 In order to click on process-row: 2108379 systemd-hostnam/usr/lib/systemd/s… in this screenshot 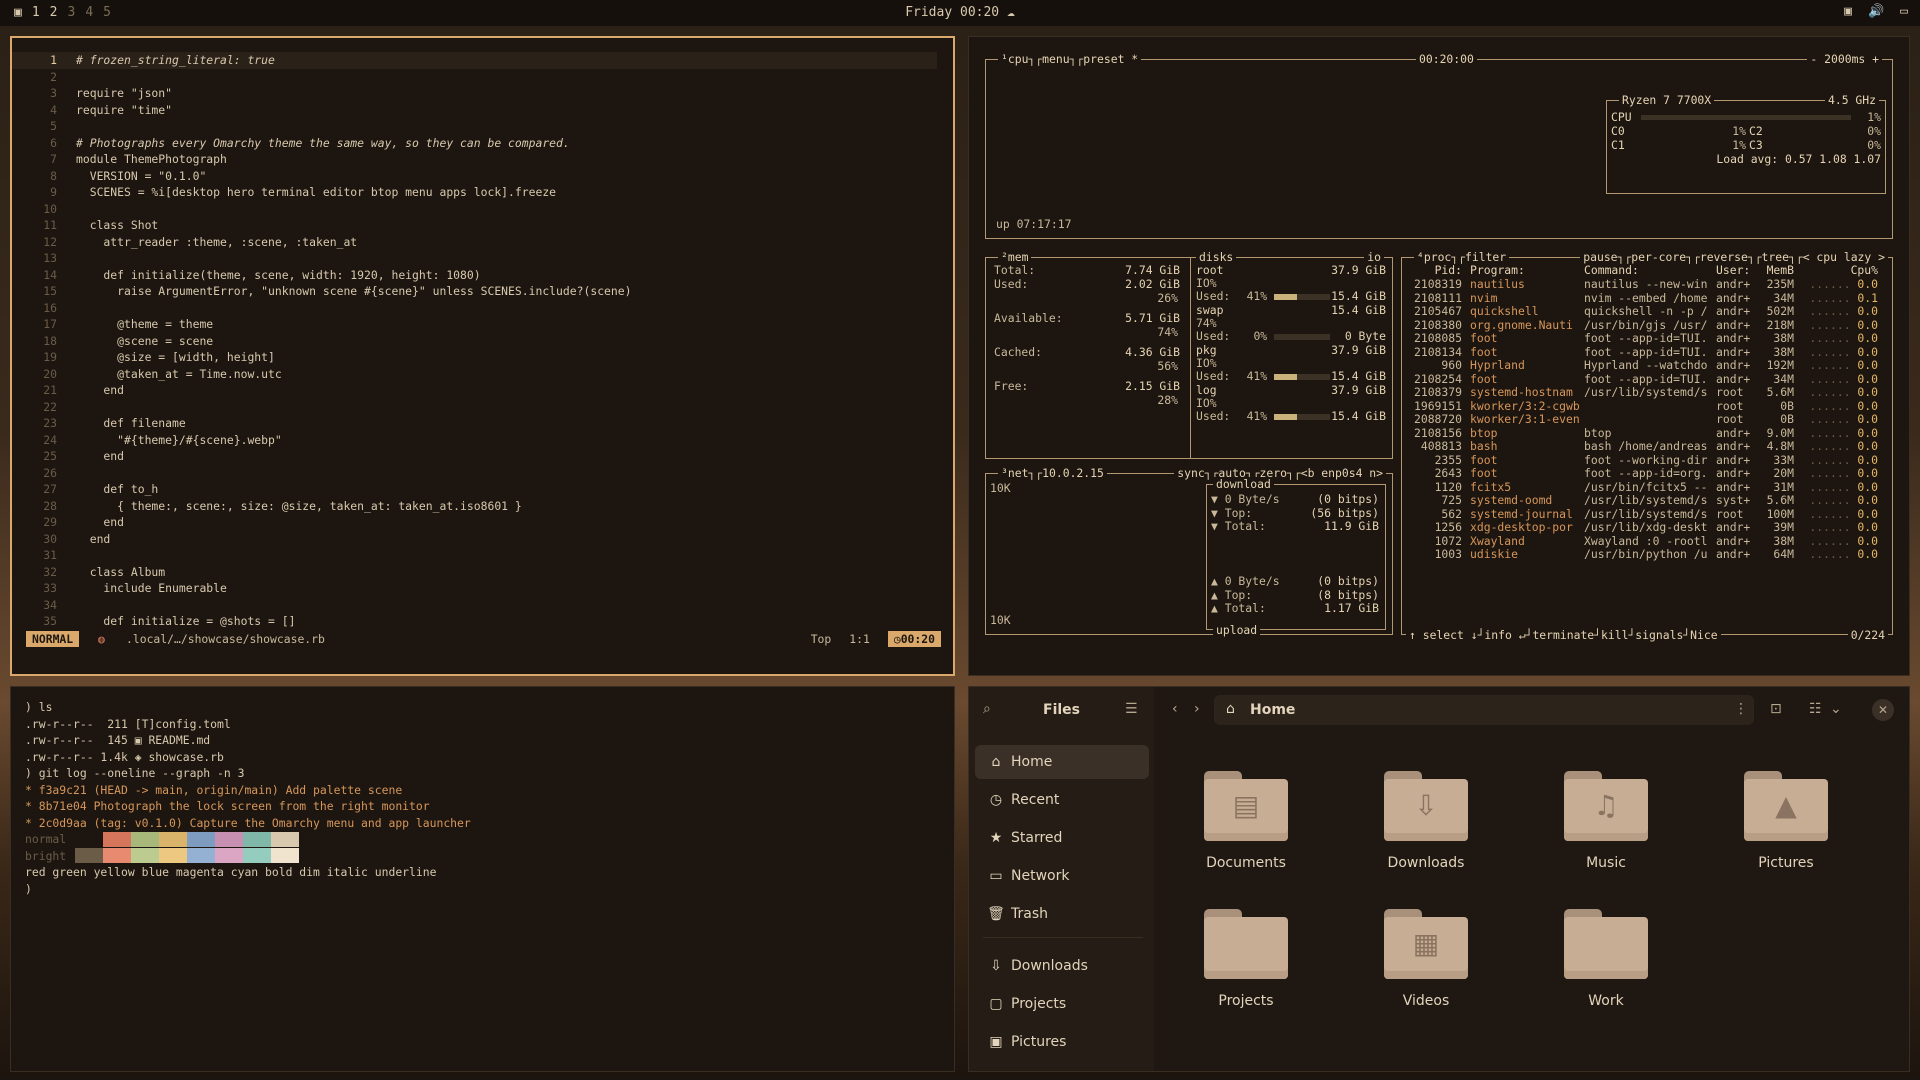, I will do `click(1648, 392)`.